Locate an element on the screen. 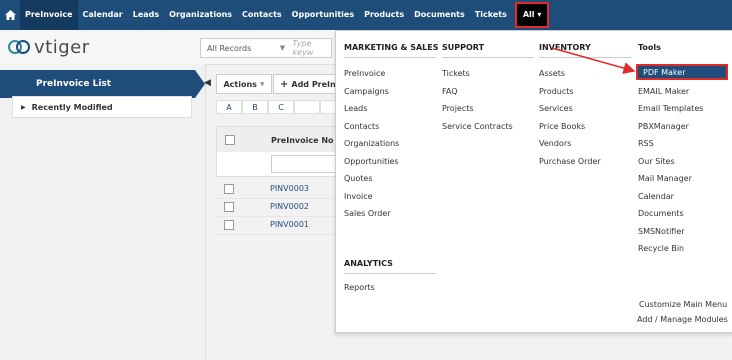  preinvoice-number-link: PINV0001 is located at coordinates (289, 224).